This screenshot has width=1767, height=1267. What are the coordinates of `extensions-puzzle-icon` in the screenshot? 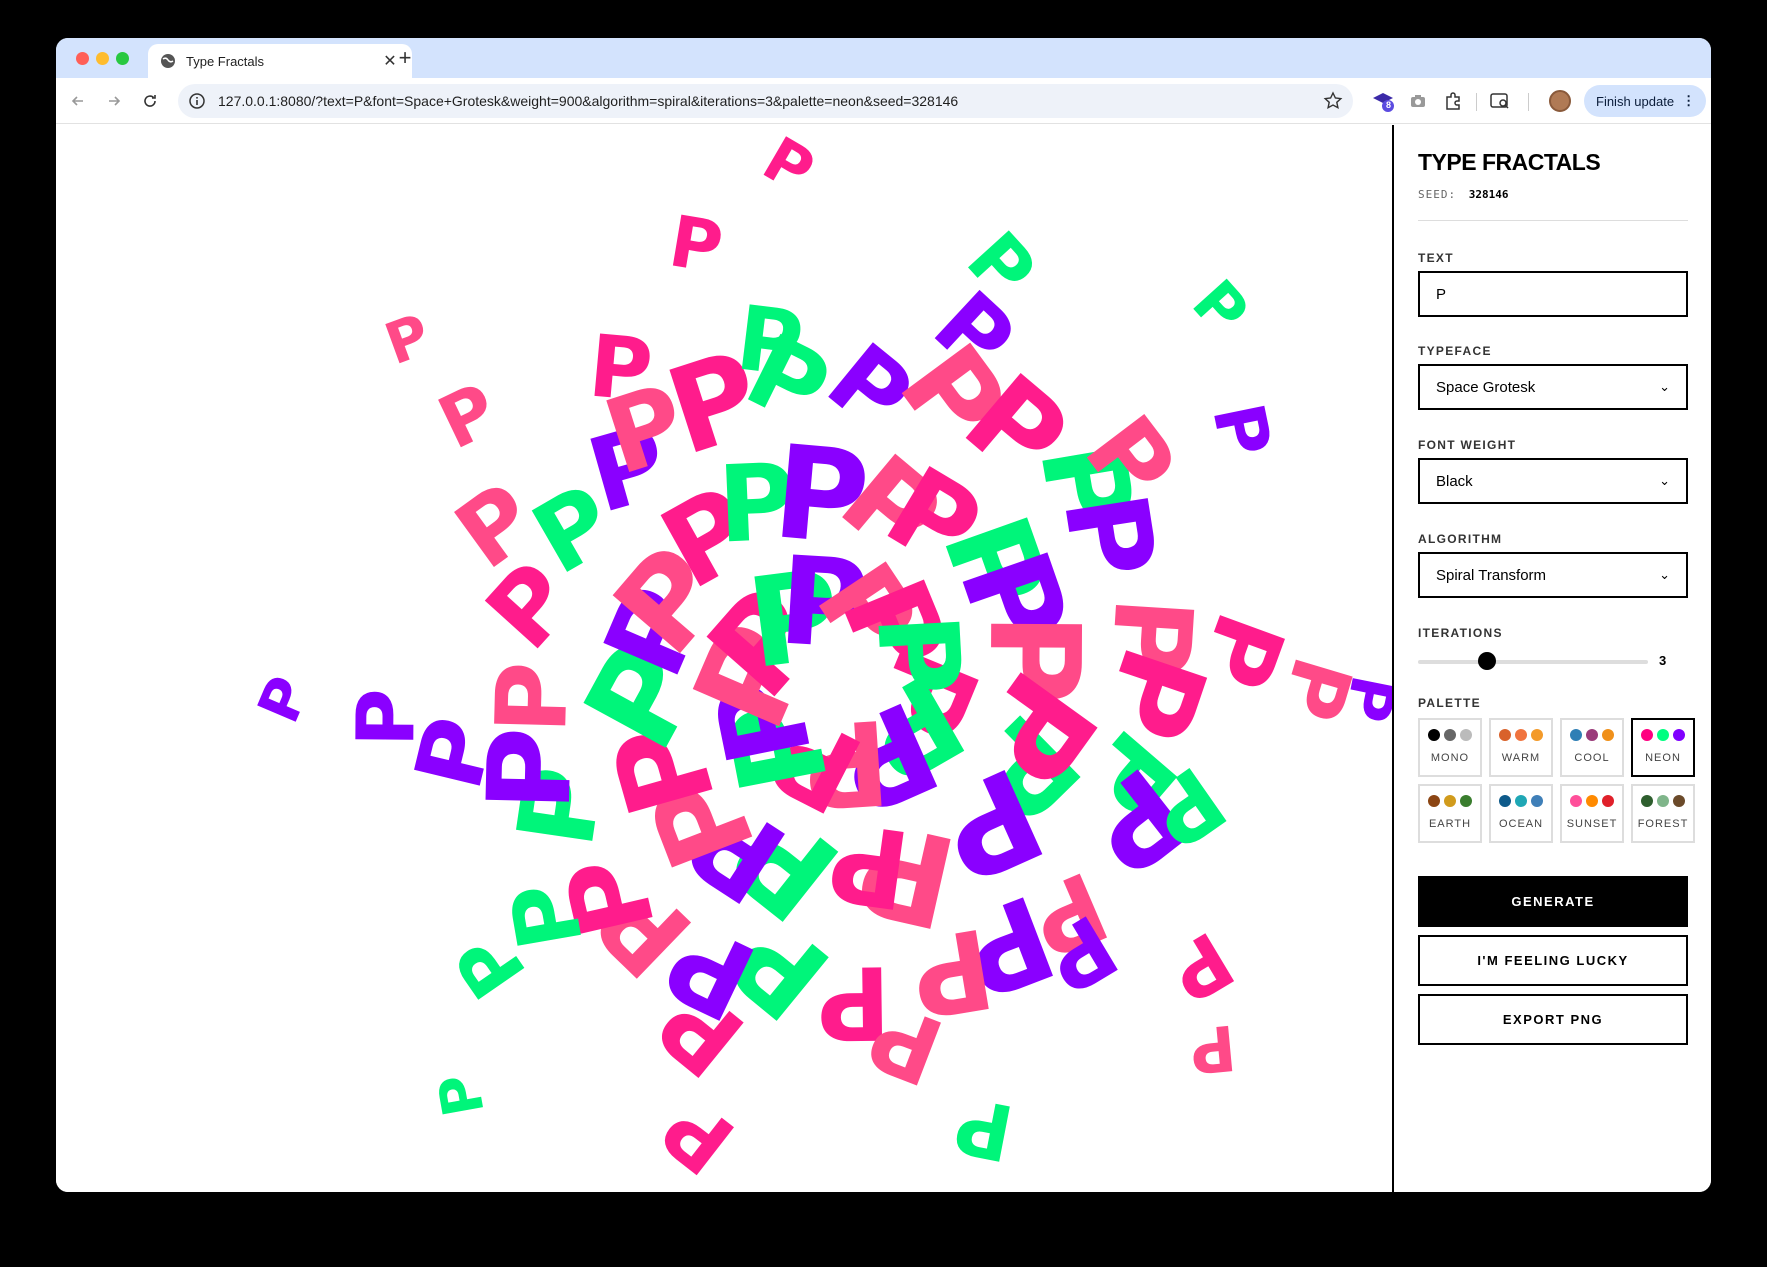 It's located at (1453, 101).